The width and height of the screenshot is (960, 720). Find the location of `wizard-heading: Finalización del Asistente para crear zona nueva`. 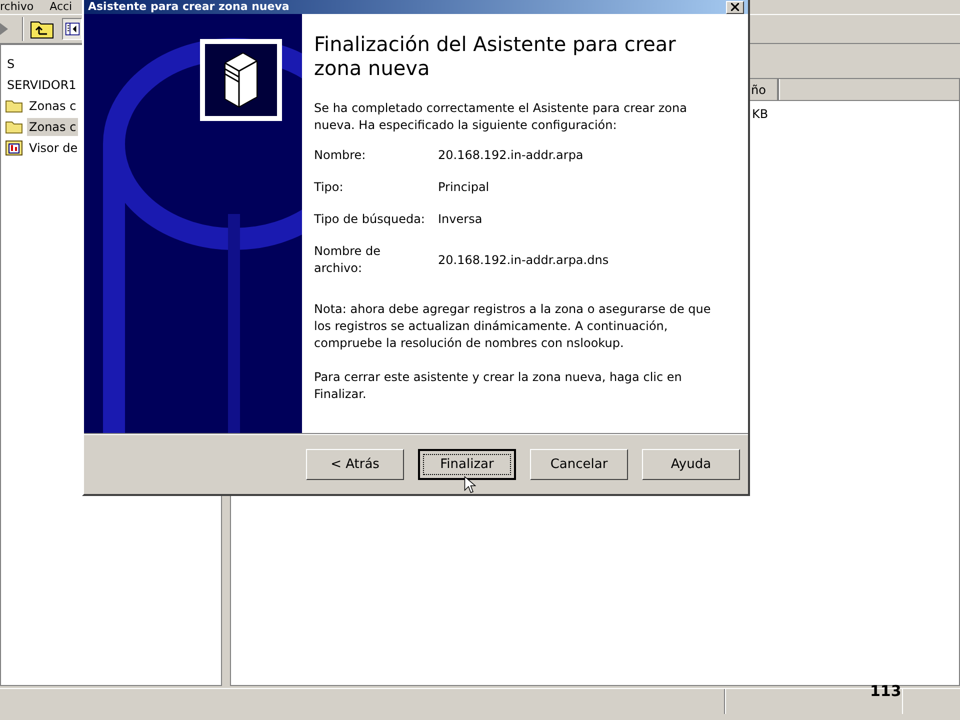

wizard-heading: Finalización del Asistente para crear zona nueva is located at coordinates (495, 56).